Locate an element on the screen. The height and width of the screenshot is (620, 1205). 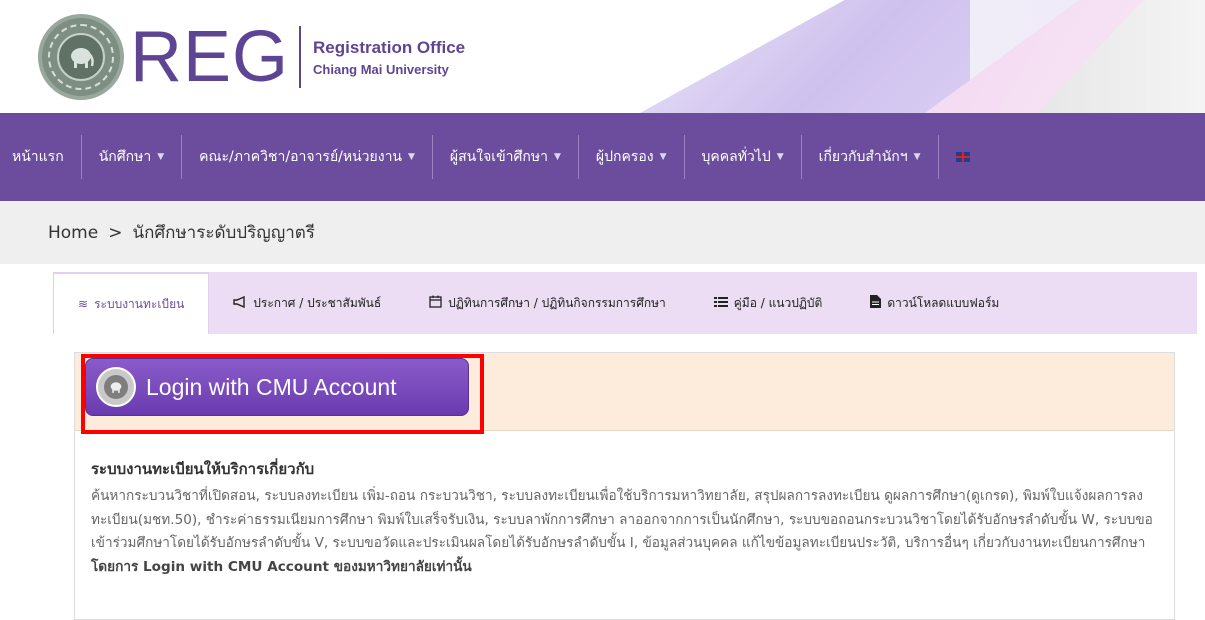
tab-download-forms: ดาวน์โหลดแบบฟอร์ม is located at coordinates (934, 303).